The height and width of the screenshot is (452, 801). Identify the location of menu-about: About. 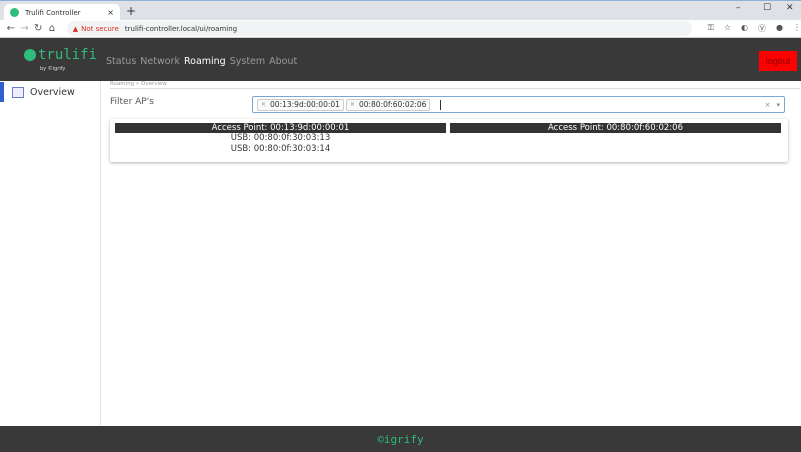
(283, 61).